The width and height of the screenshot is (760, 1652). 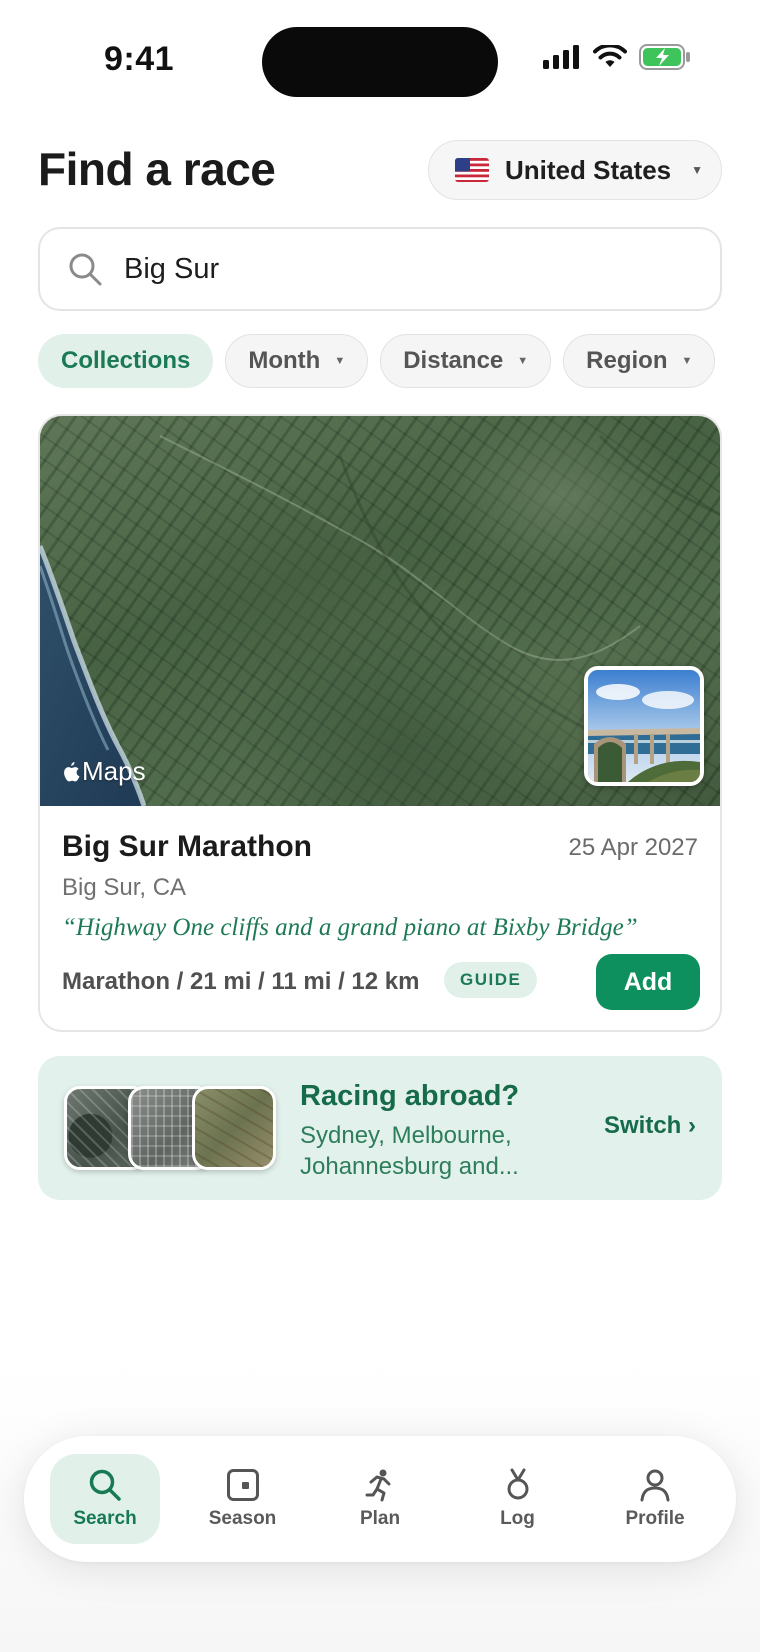 I want to click on status-bar: 9:41, so click(x=380, y=60).